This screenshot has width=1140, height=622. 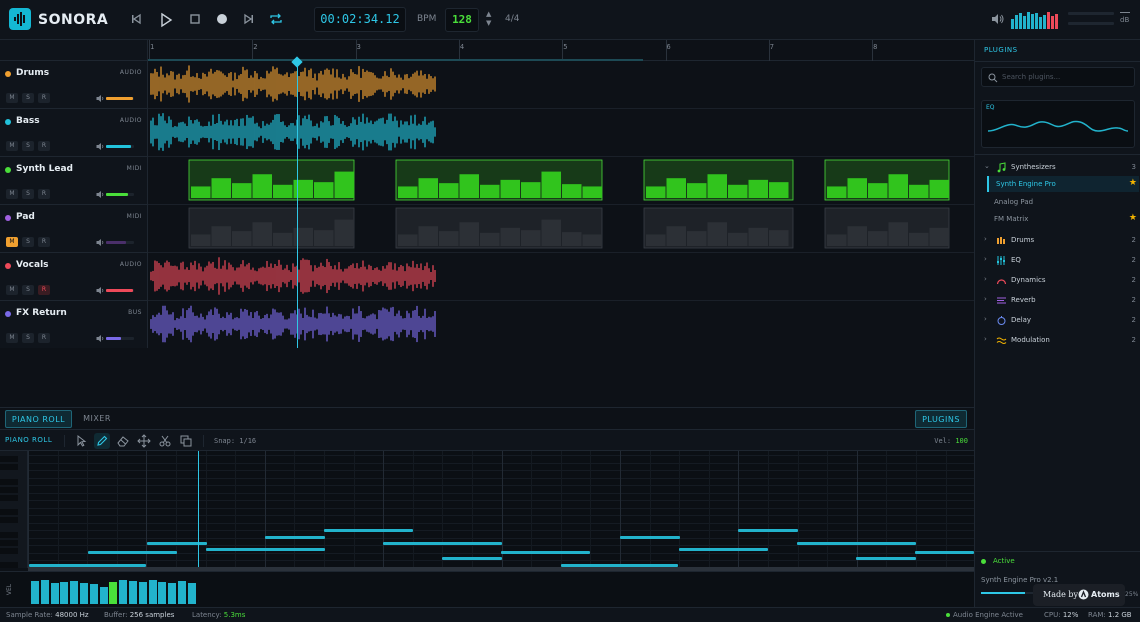 I want to click on empty-track-area, so click(x=487, y=377).